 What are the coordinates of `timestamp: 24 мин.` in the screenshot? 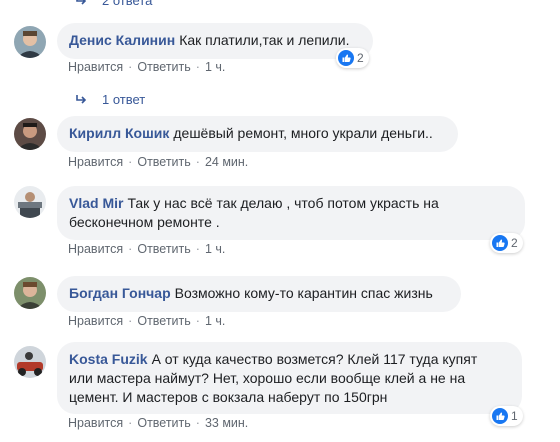 It's located at (226, 162).